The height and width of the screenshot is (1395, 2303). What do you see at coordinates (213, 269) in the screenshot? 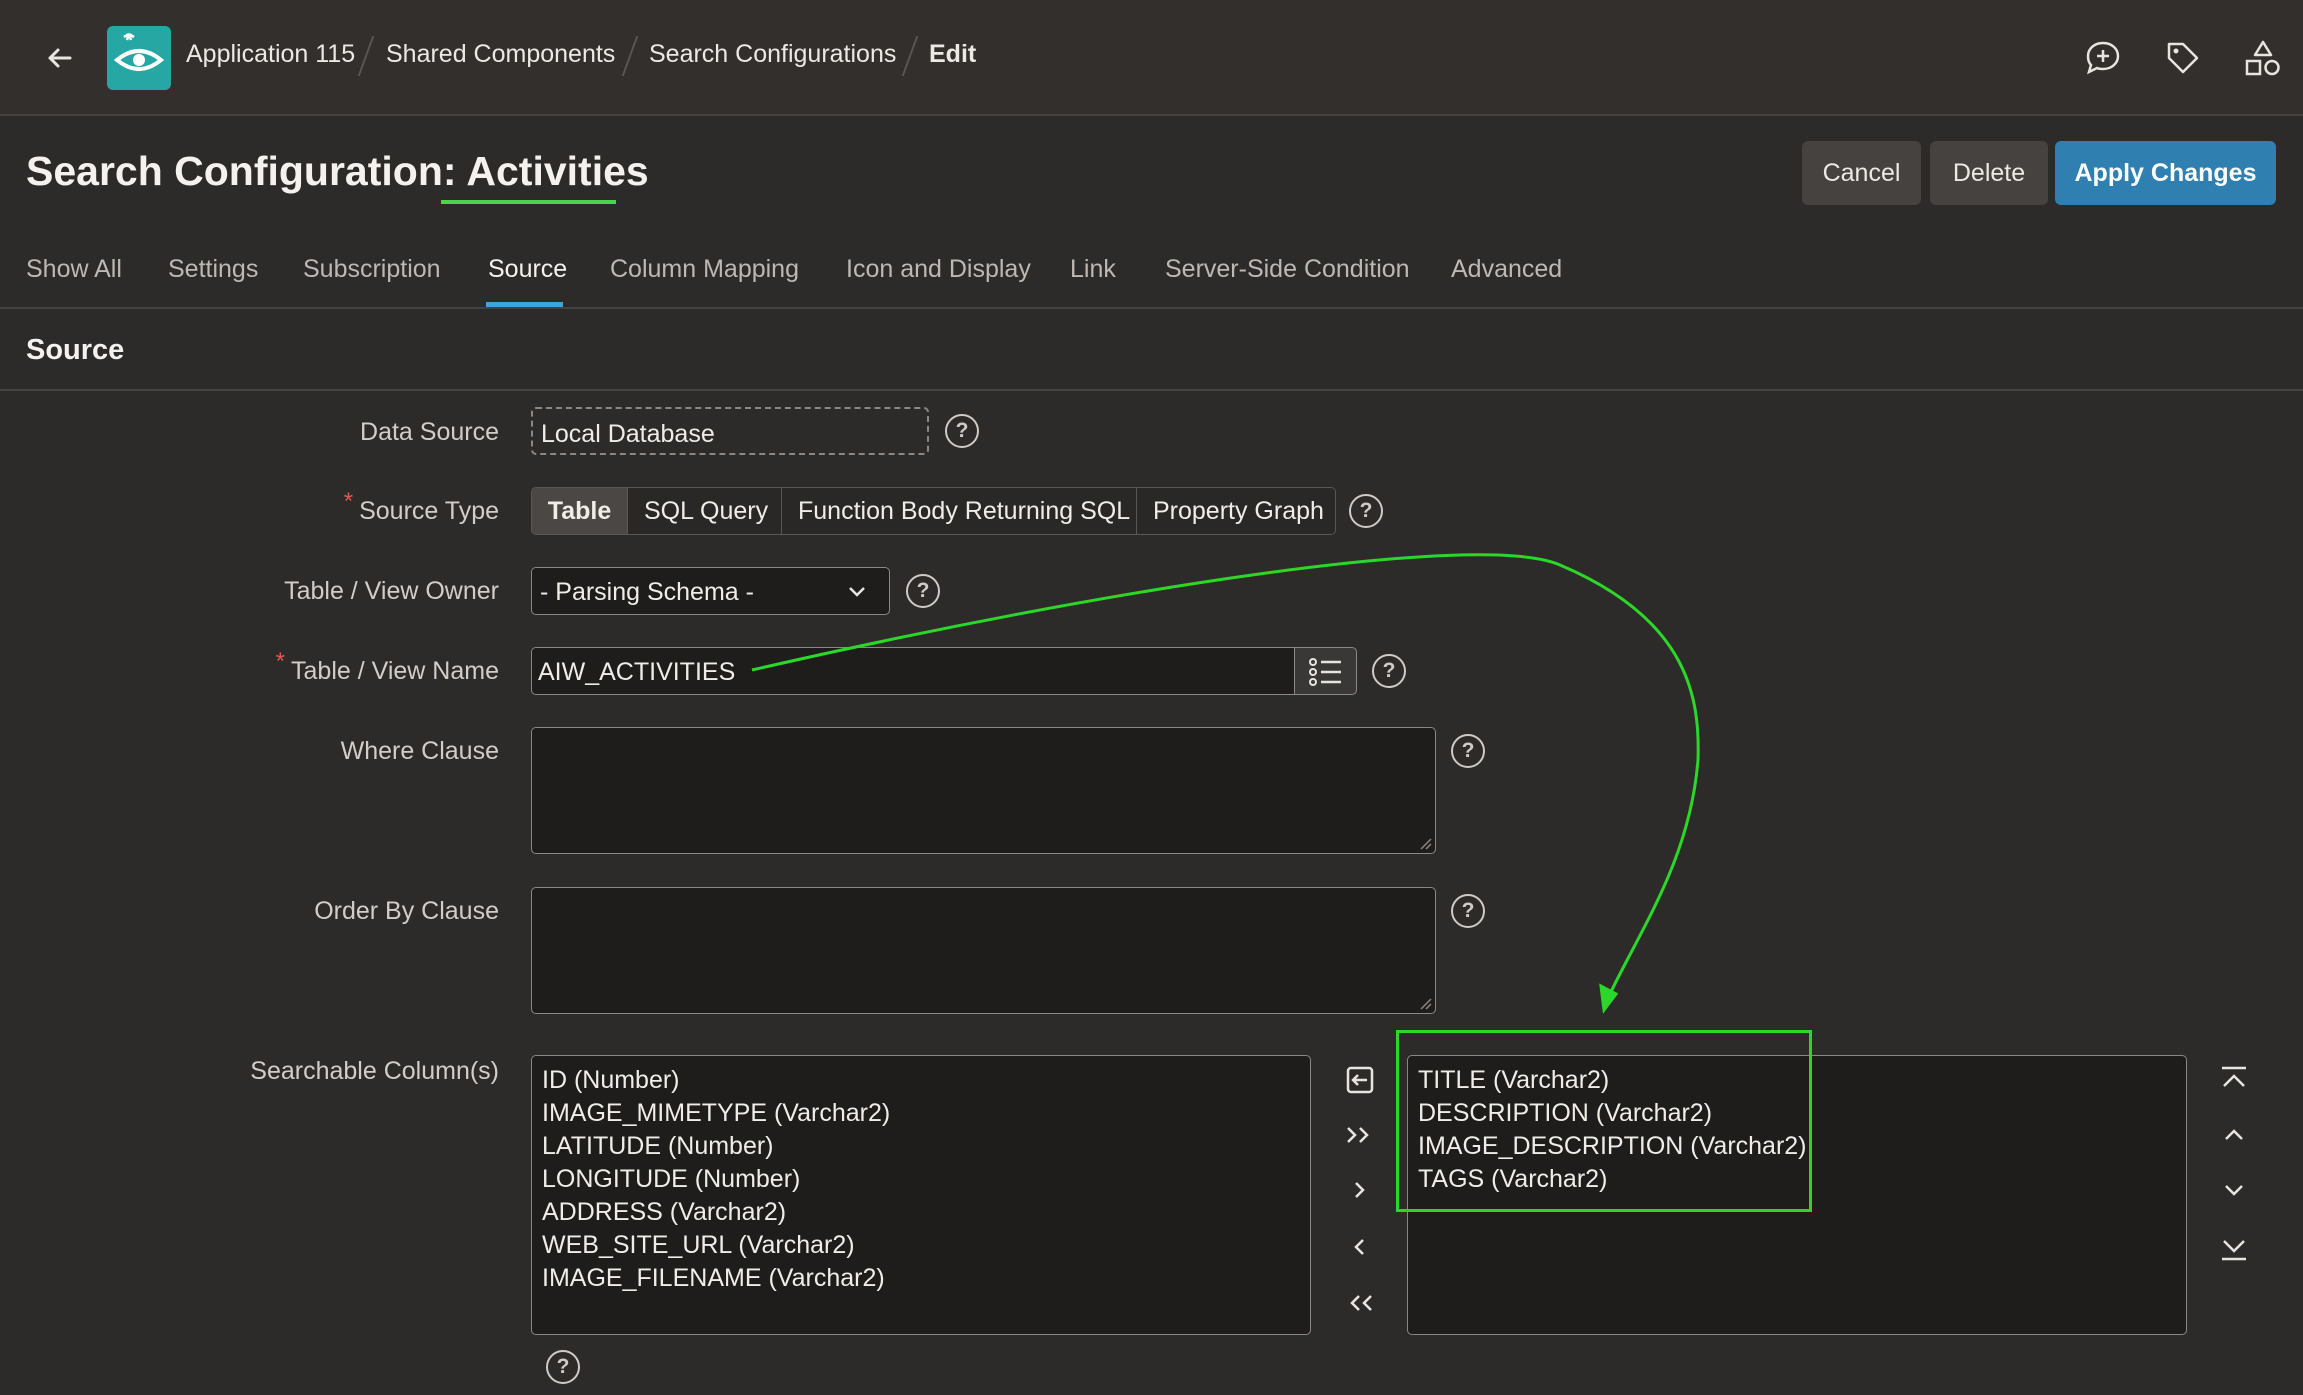
I see `tab-settings: Settings` at bounding box center [213, 269].